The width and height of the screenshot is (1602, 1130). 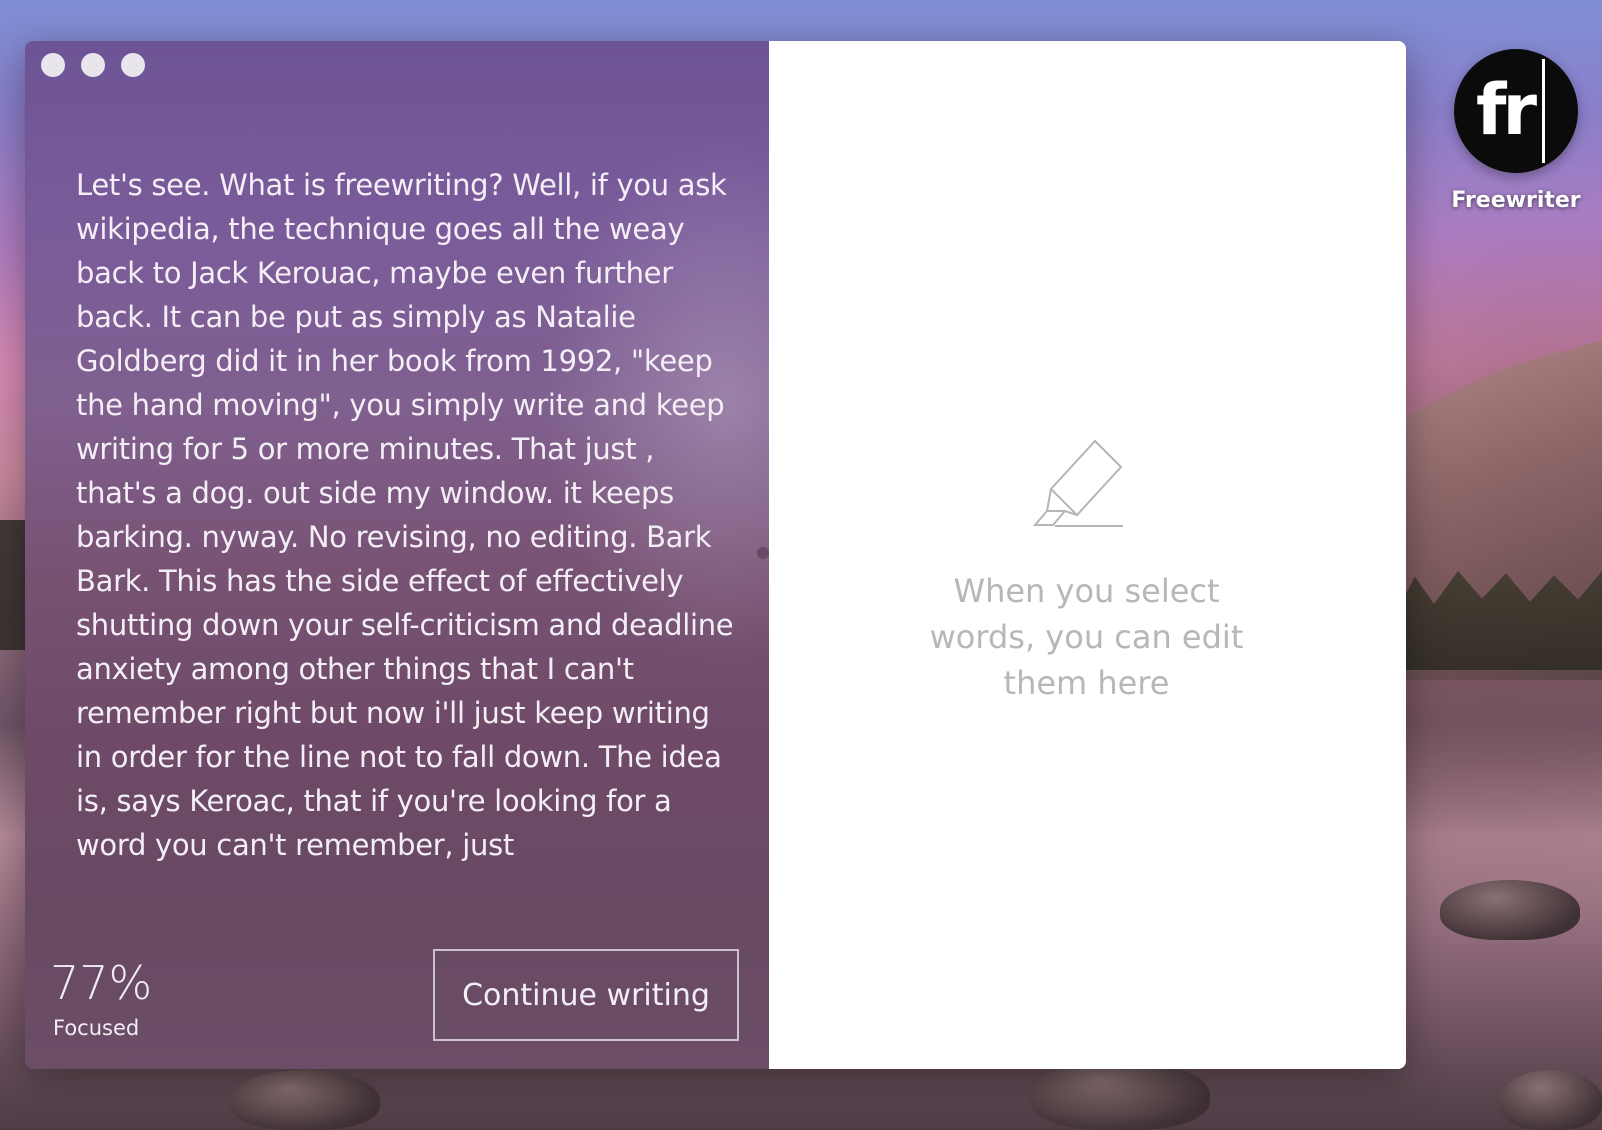 I want to click on app-icon-glyph: fr, so click(x=1506, y=110).